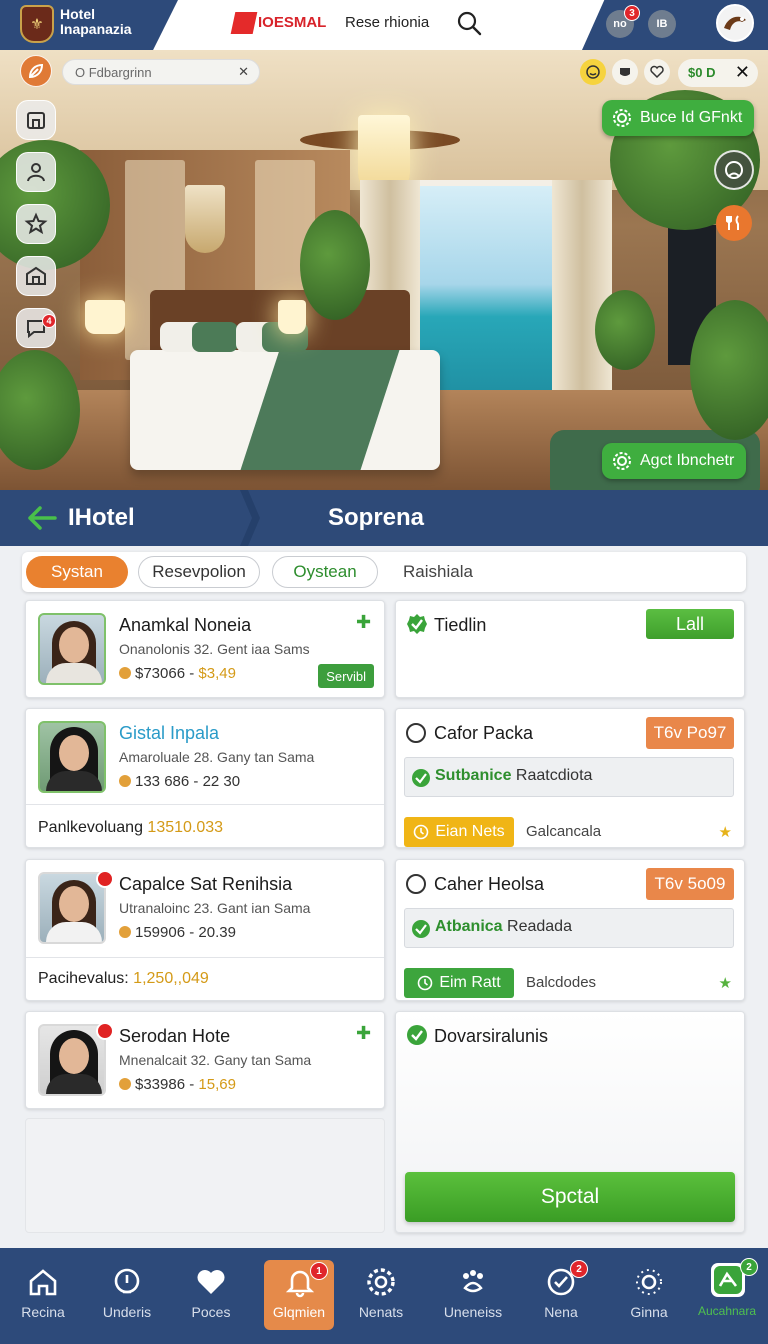  I want to click on hotel-logo: ⚜, so click(37, 24).